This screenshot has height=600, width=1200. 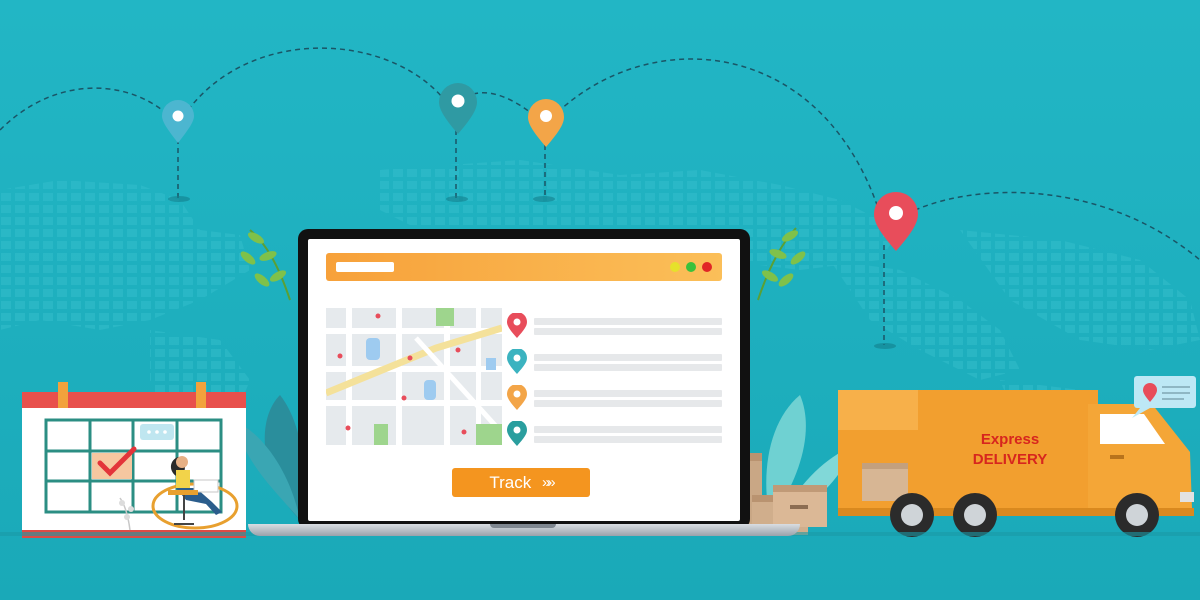 I want to click on double-chevron-right-icon: »», so click(x=548, y=482).